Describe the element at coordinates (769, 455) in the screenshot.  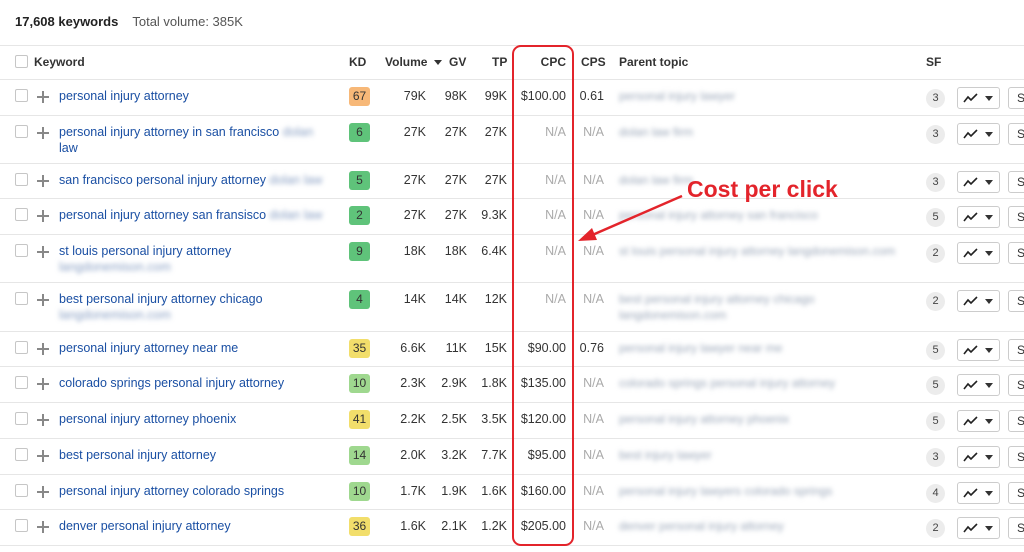
I see `parent-topic-link: best injury lawyer` at that location.